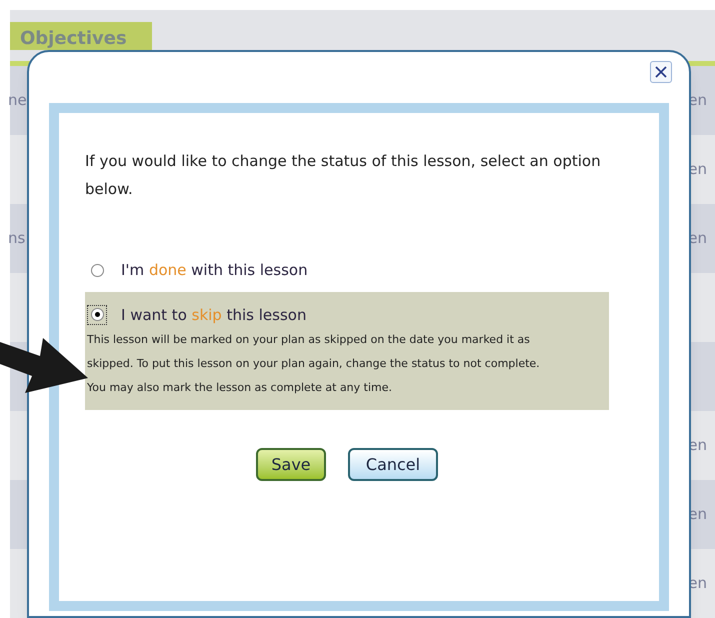  I want to click on option-label: I'm done with this lesson, so click(214, 270).